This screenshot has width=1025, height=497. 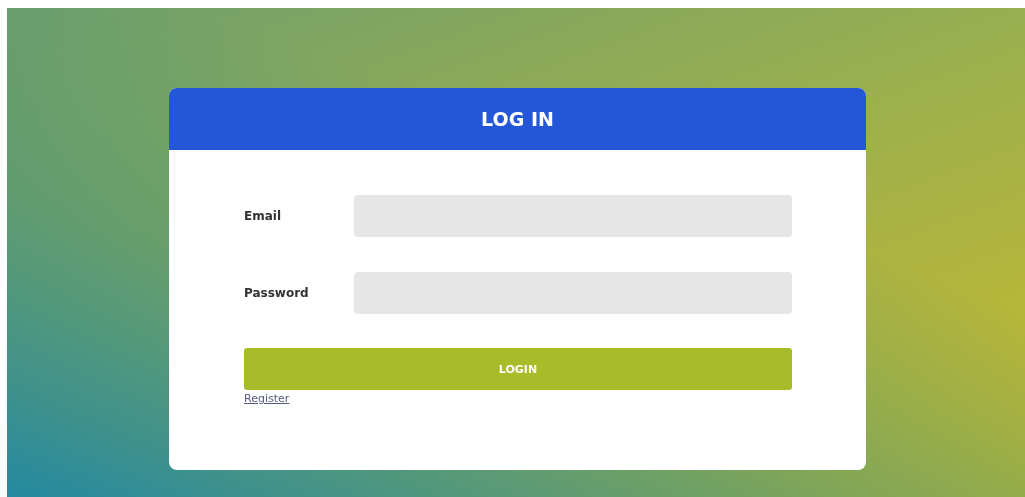 I want to click on field-label: Password, so click(x=277, y=293).